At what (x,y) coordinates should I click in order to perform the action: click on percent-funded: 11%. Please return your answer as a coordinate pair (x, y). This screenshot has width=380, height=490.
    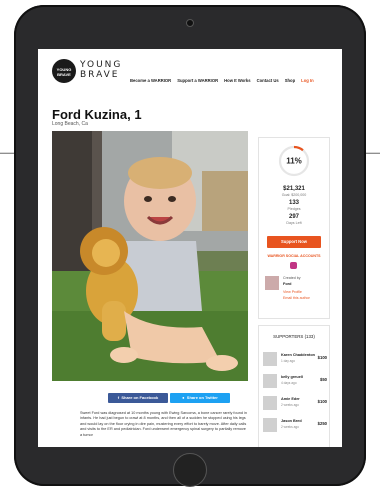
    Looking at the image, I should click on (294, 161).